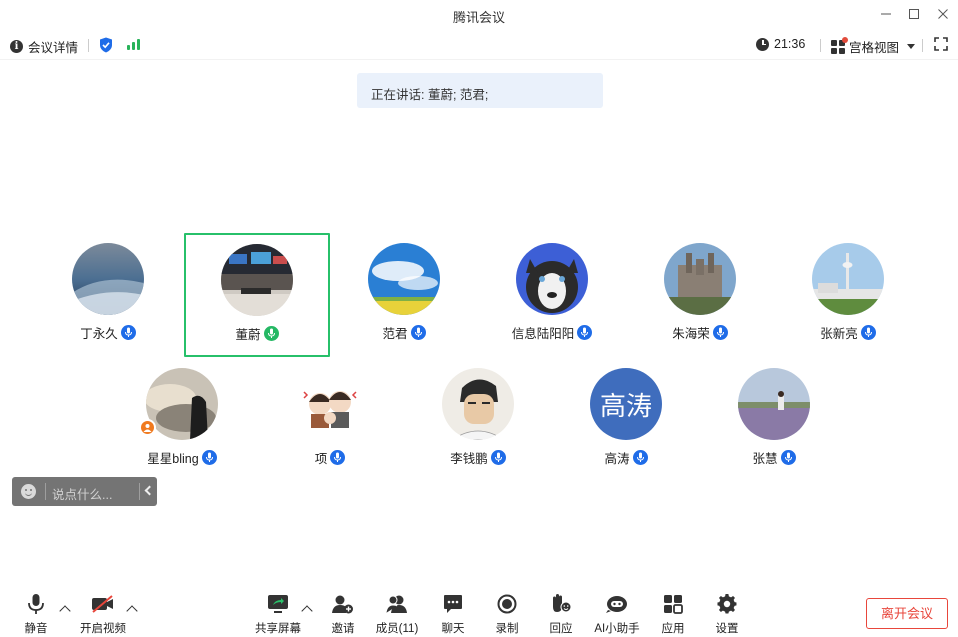  I want to click on info-icon: i, so click(16, 46).